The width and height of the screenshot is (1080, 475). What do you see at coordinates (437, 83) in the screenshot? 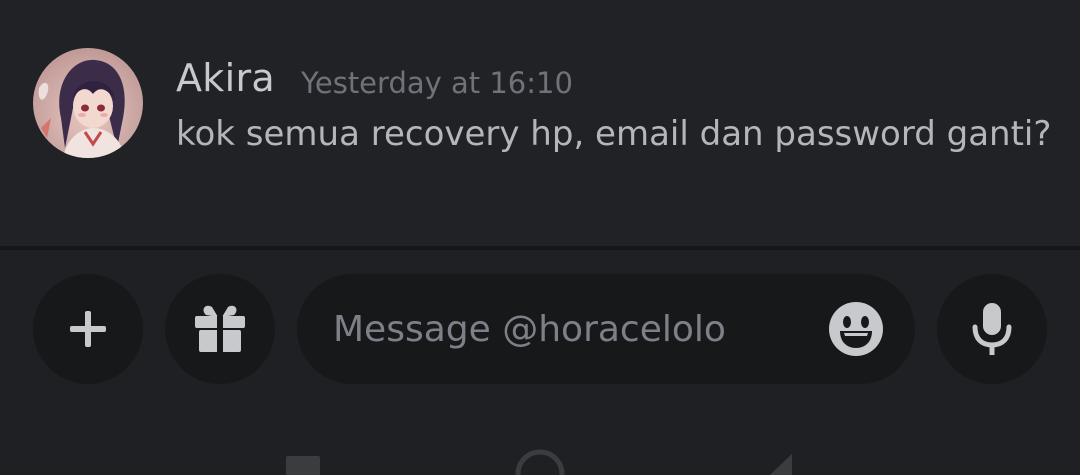
I see `message-timestamp: Yesterday at 16:10` at bounding box center [437, 83].